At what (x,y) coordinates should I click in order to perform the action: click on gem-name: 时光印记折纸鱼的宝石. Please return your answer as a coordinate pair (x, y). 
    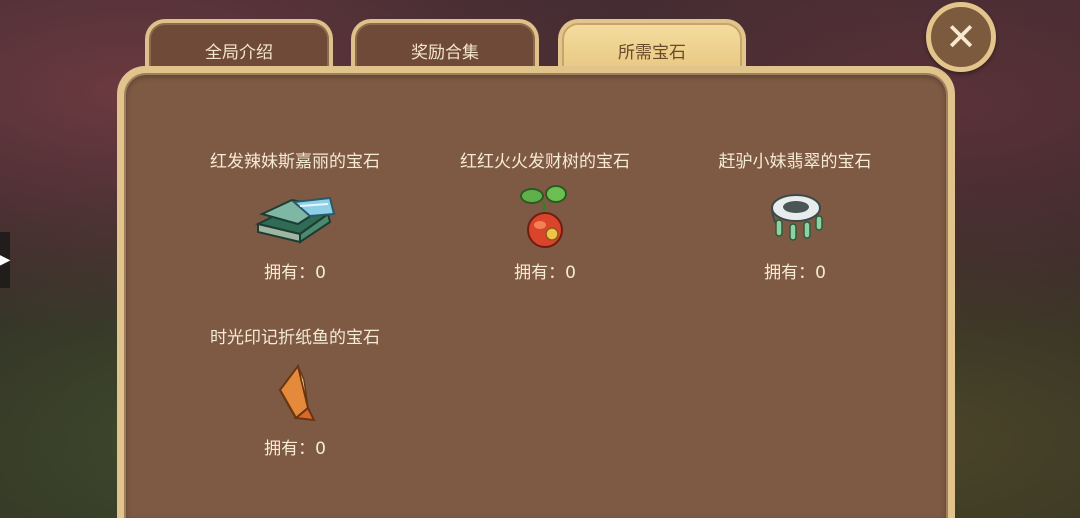
    Looking at the image, I should click on (295, 338).